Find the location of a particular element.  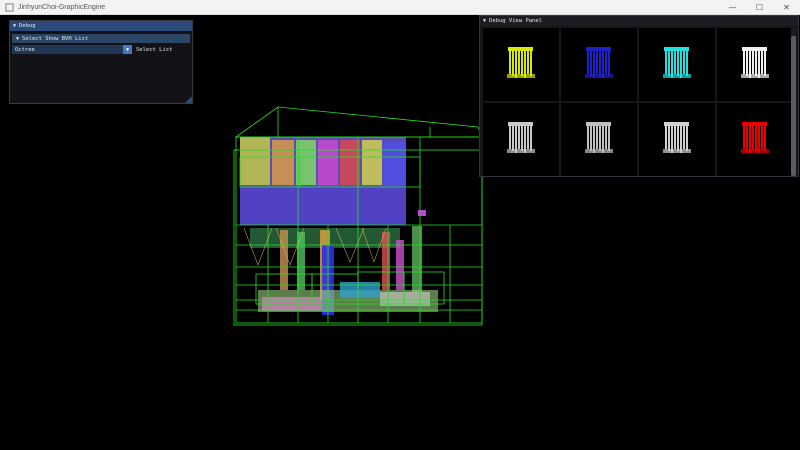

scrollbar-thumb is located at coordinates (793, 106).